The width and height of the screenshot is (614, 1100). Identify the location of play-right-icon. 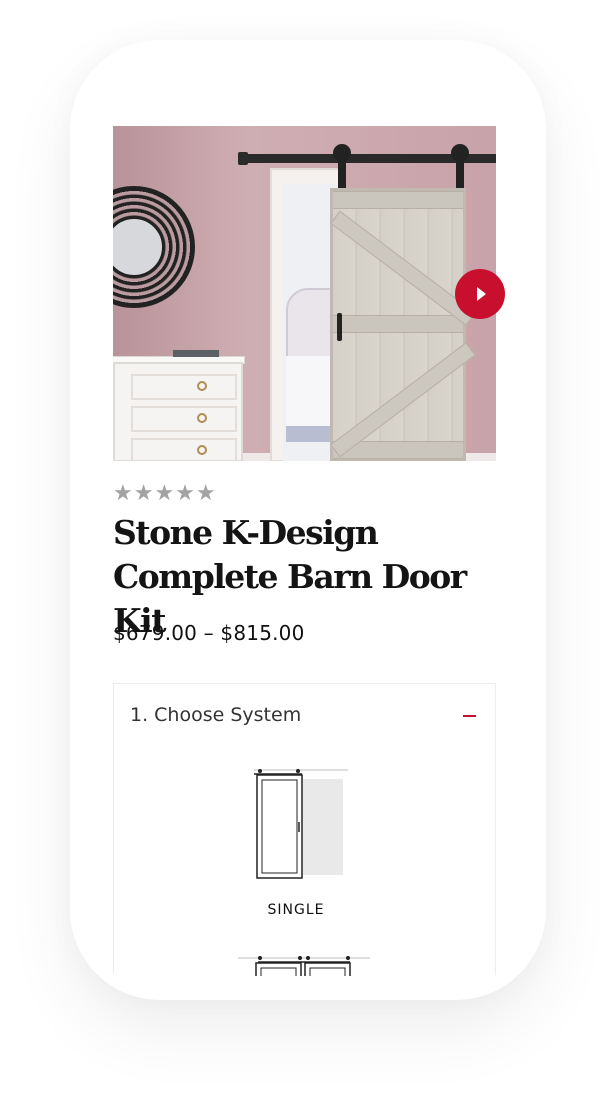
(481, 294).